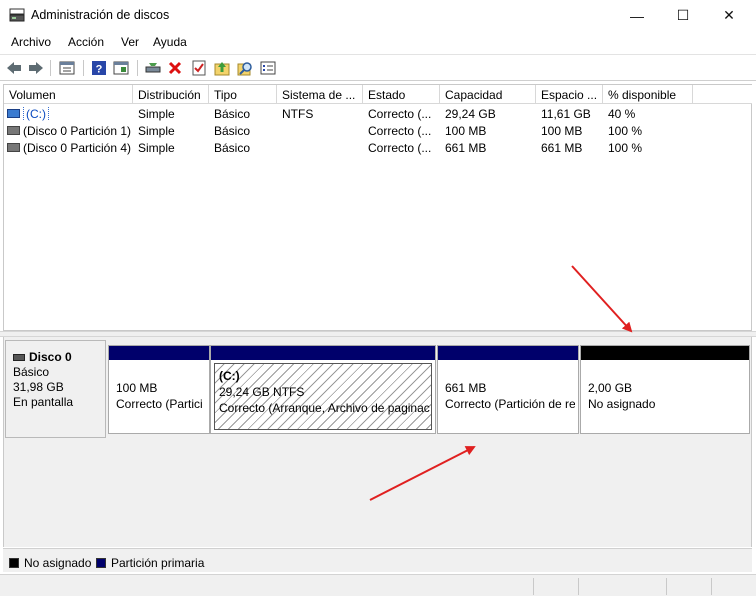 The image size is (756, 596). I want to click on column-header-estado: Estado, so click(401, 94).